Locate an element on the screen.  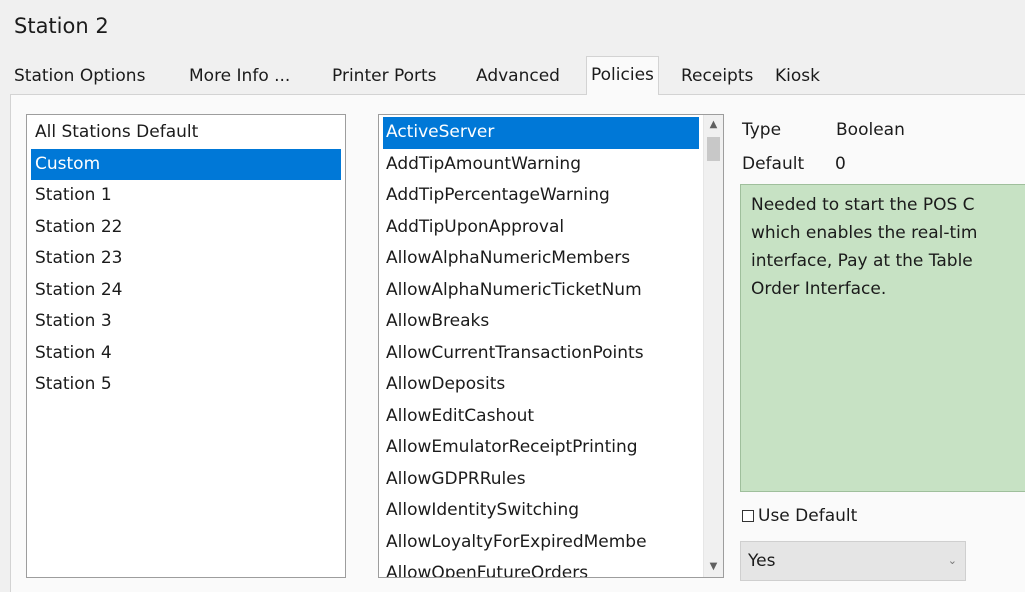
policy-value-selected: Yes is located at coordinates (762, 561).